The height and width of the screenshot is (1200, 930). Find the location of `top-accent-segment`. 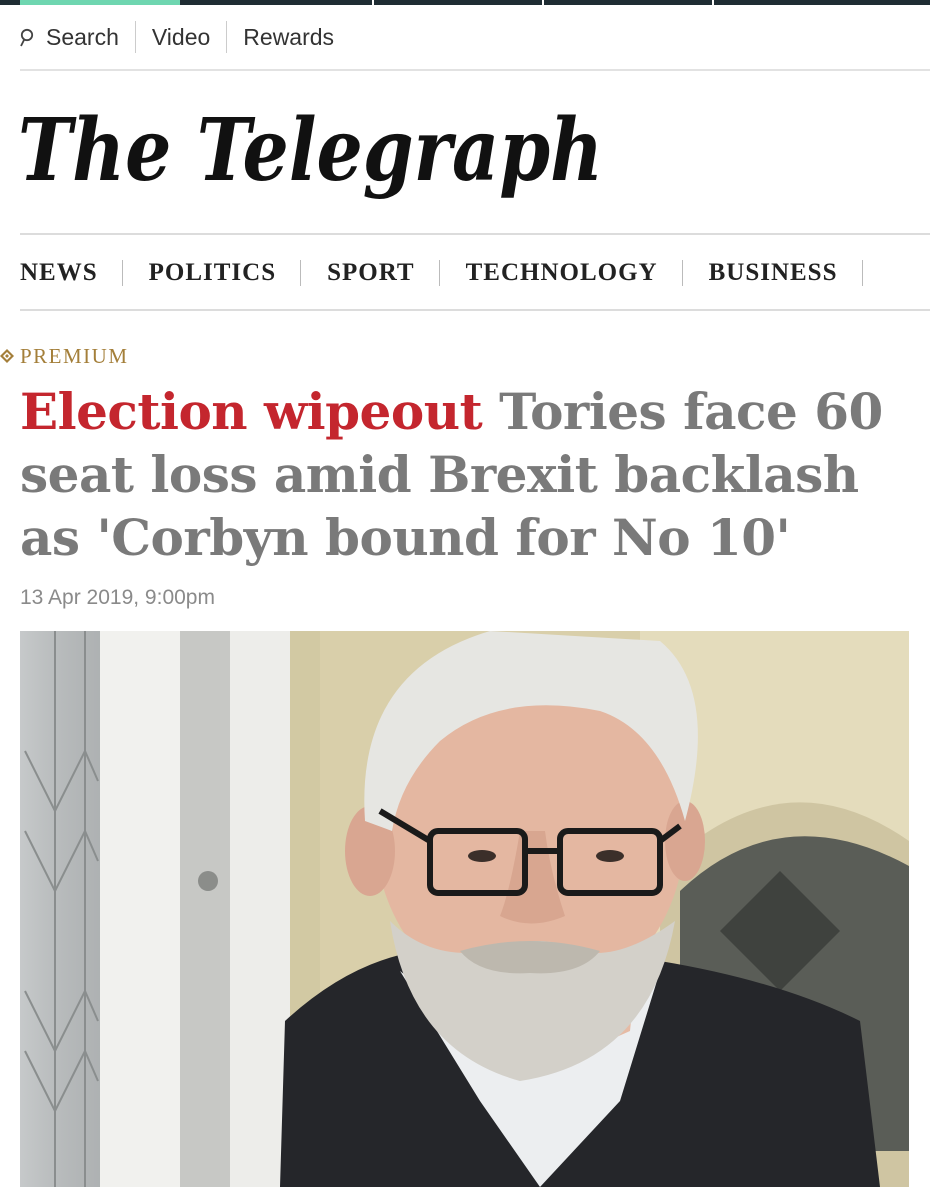

top-accent-segment is located at coordinates (100, 2).